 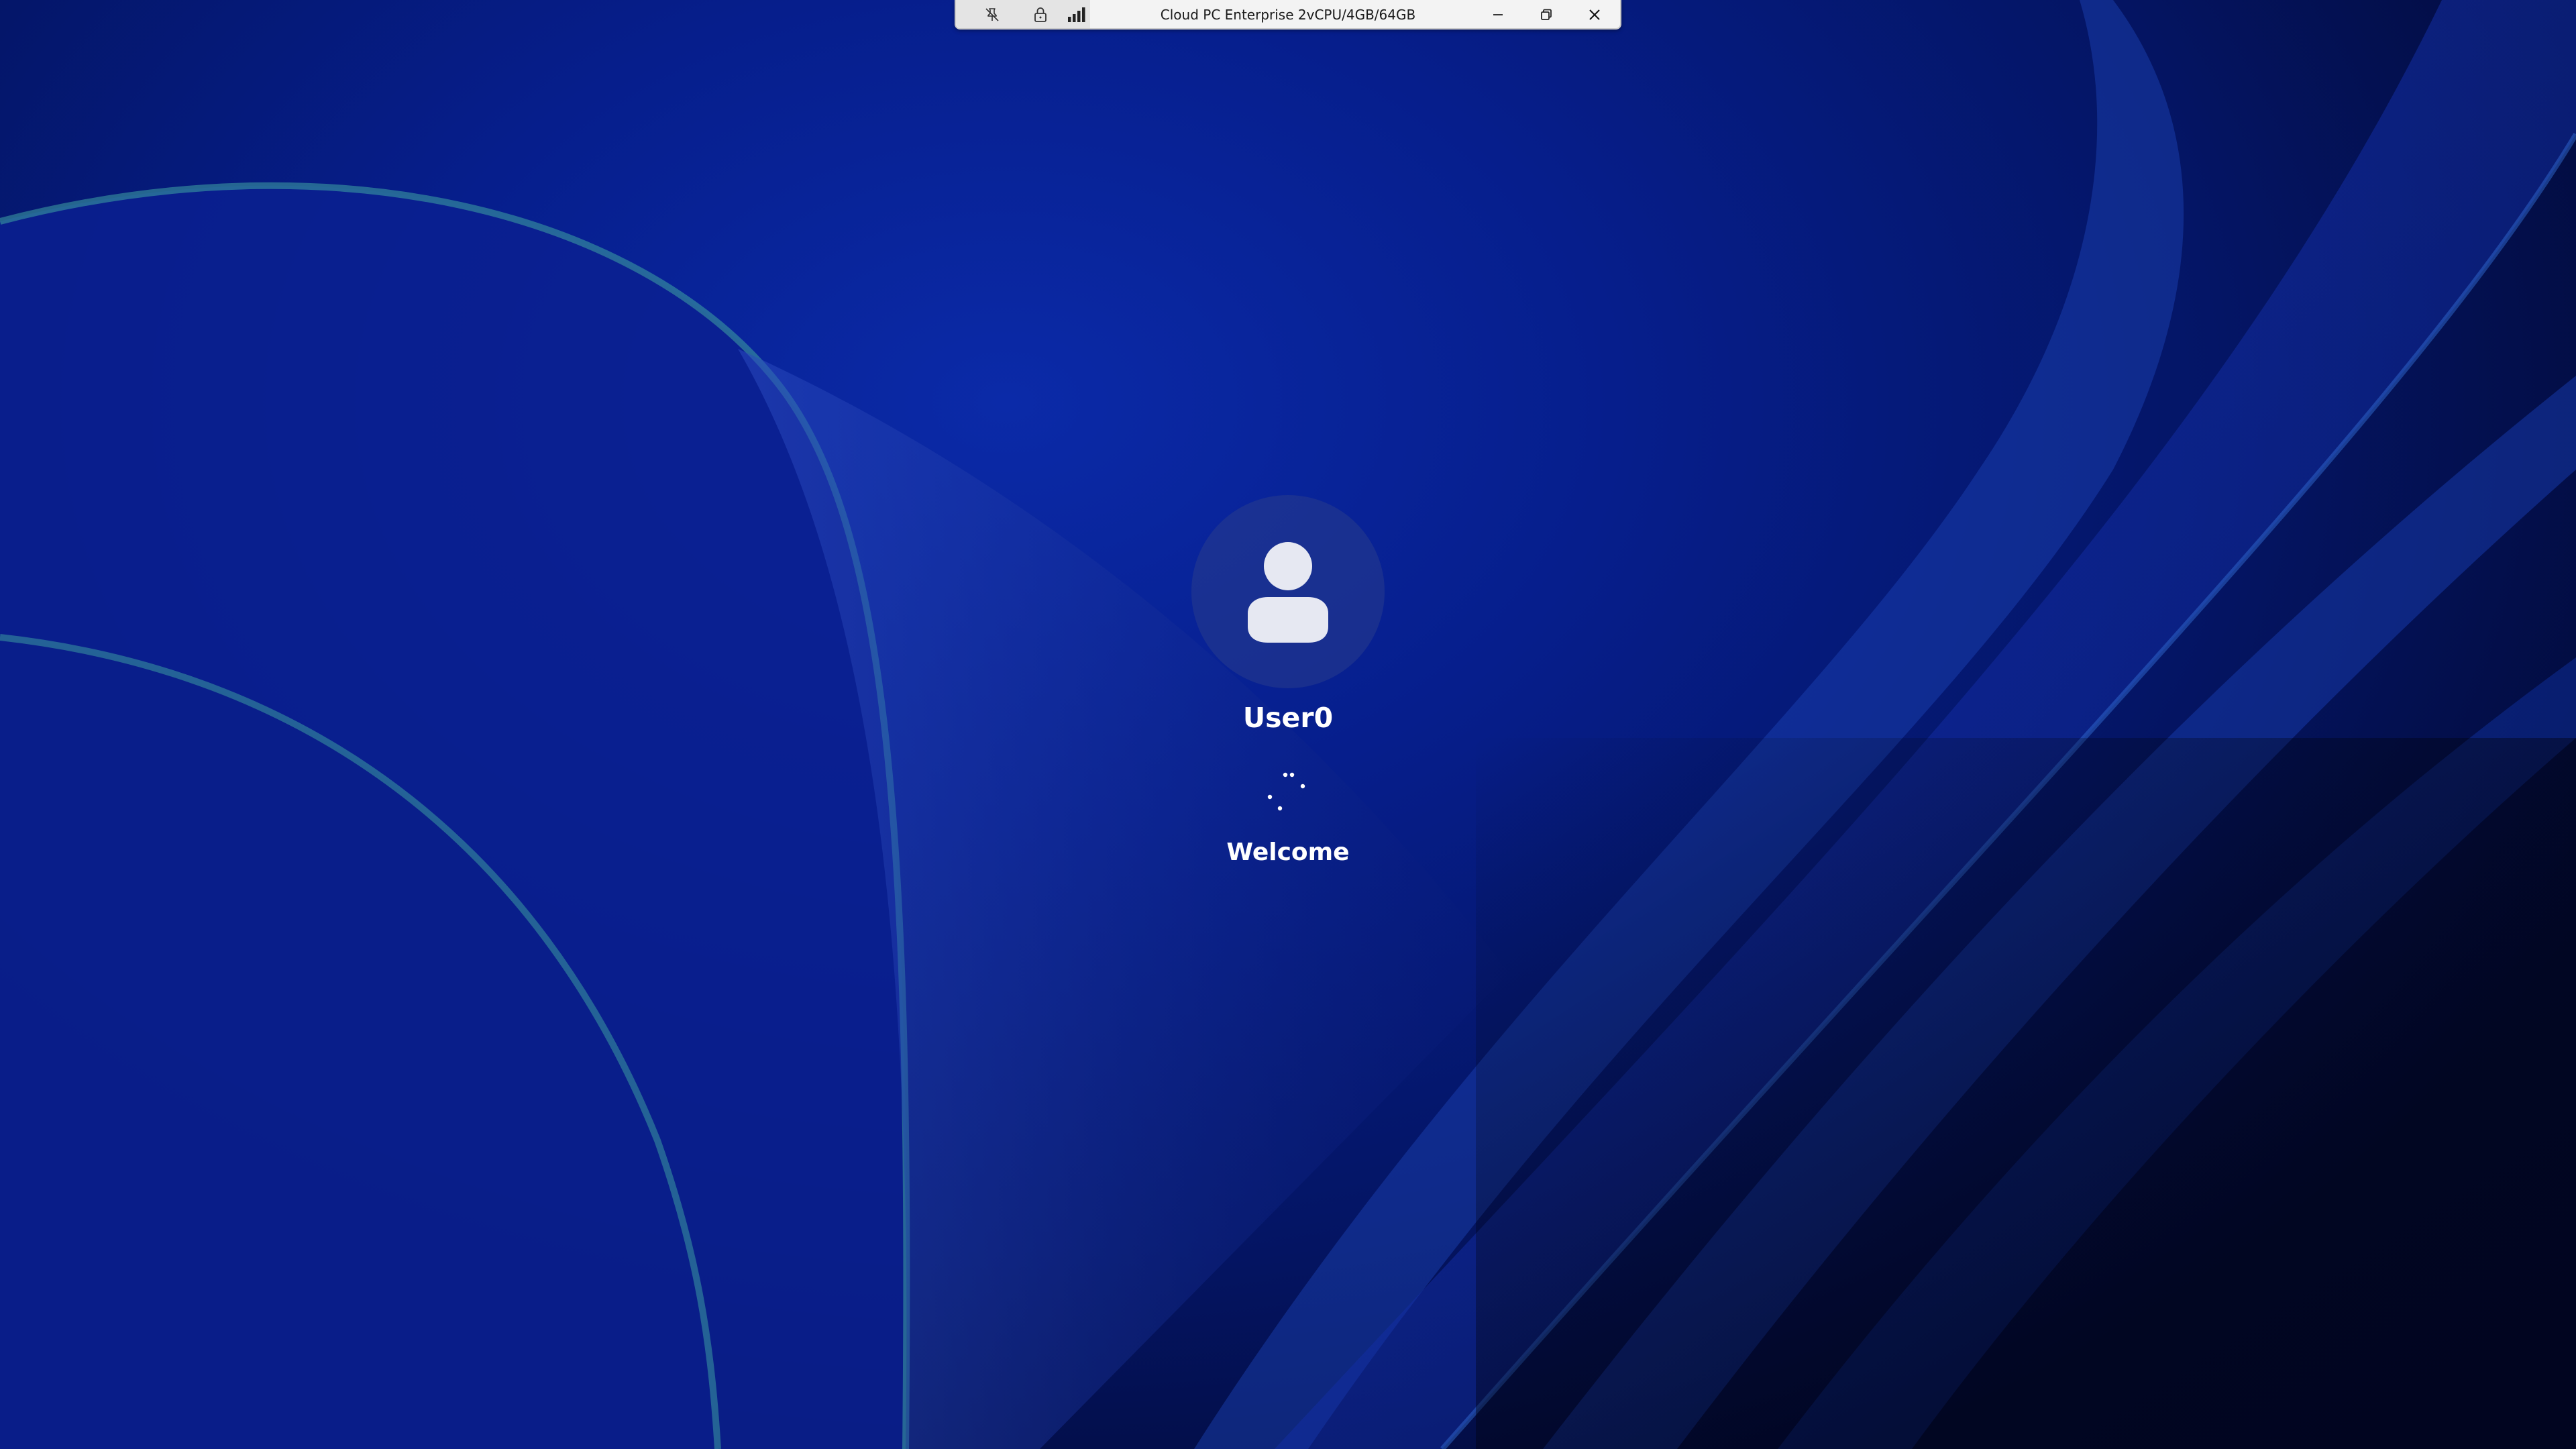 I want to click on lock-icon, so click(x=1040, y=15).